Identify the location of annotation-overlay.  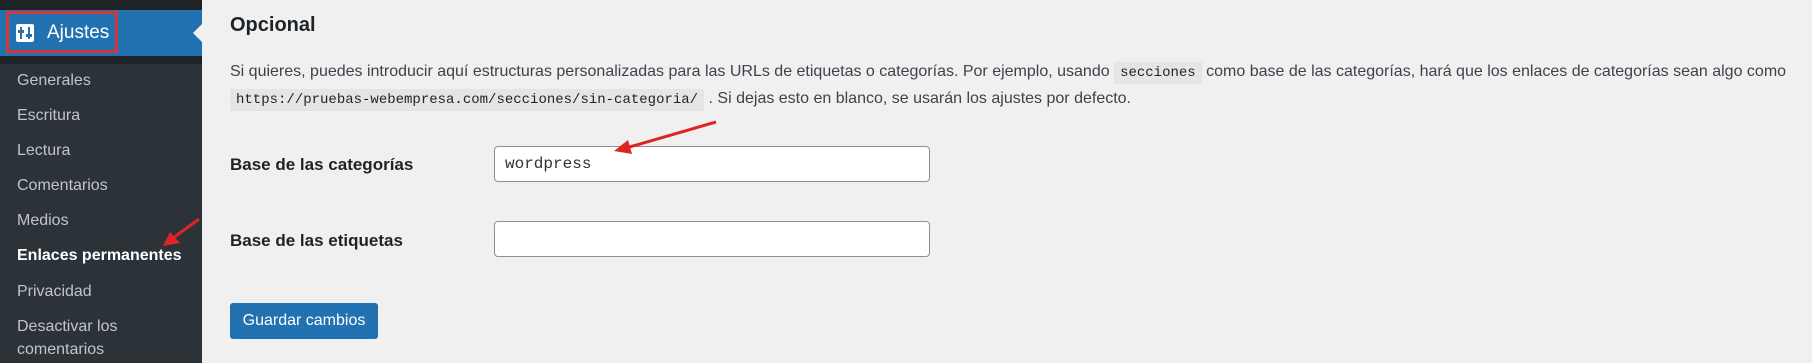
(440, 183).